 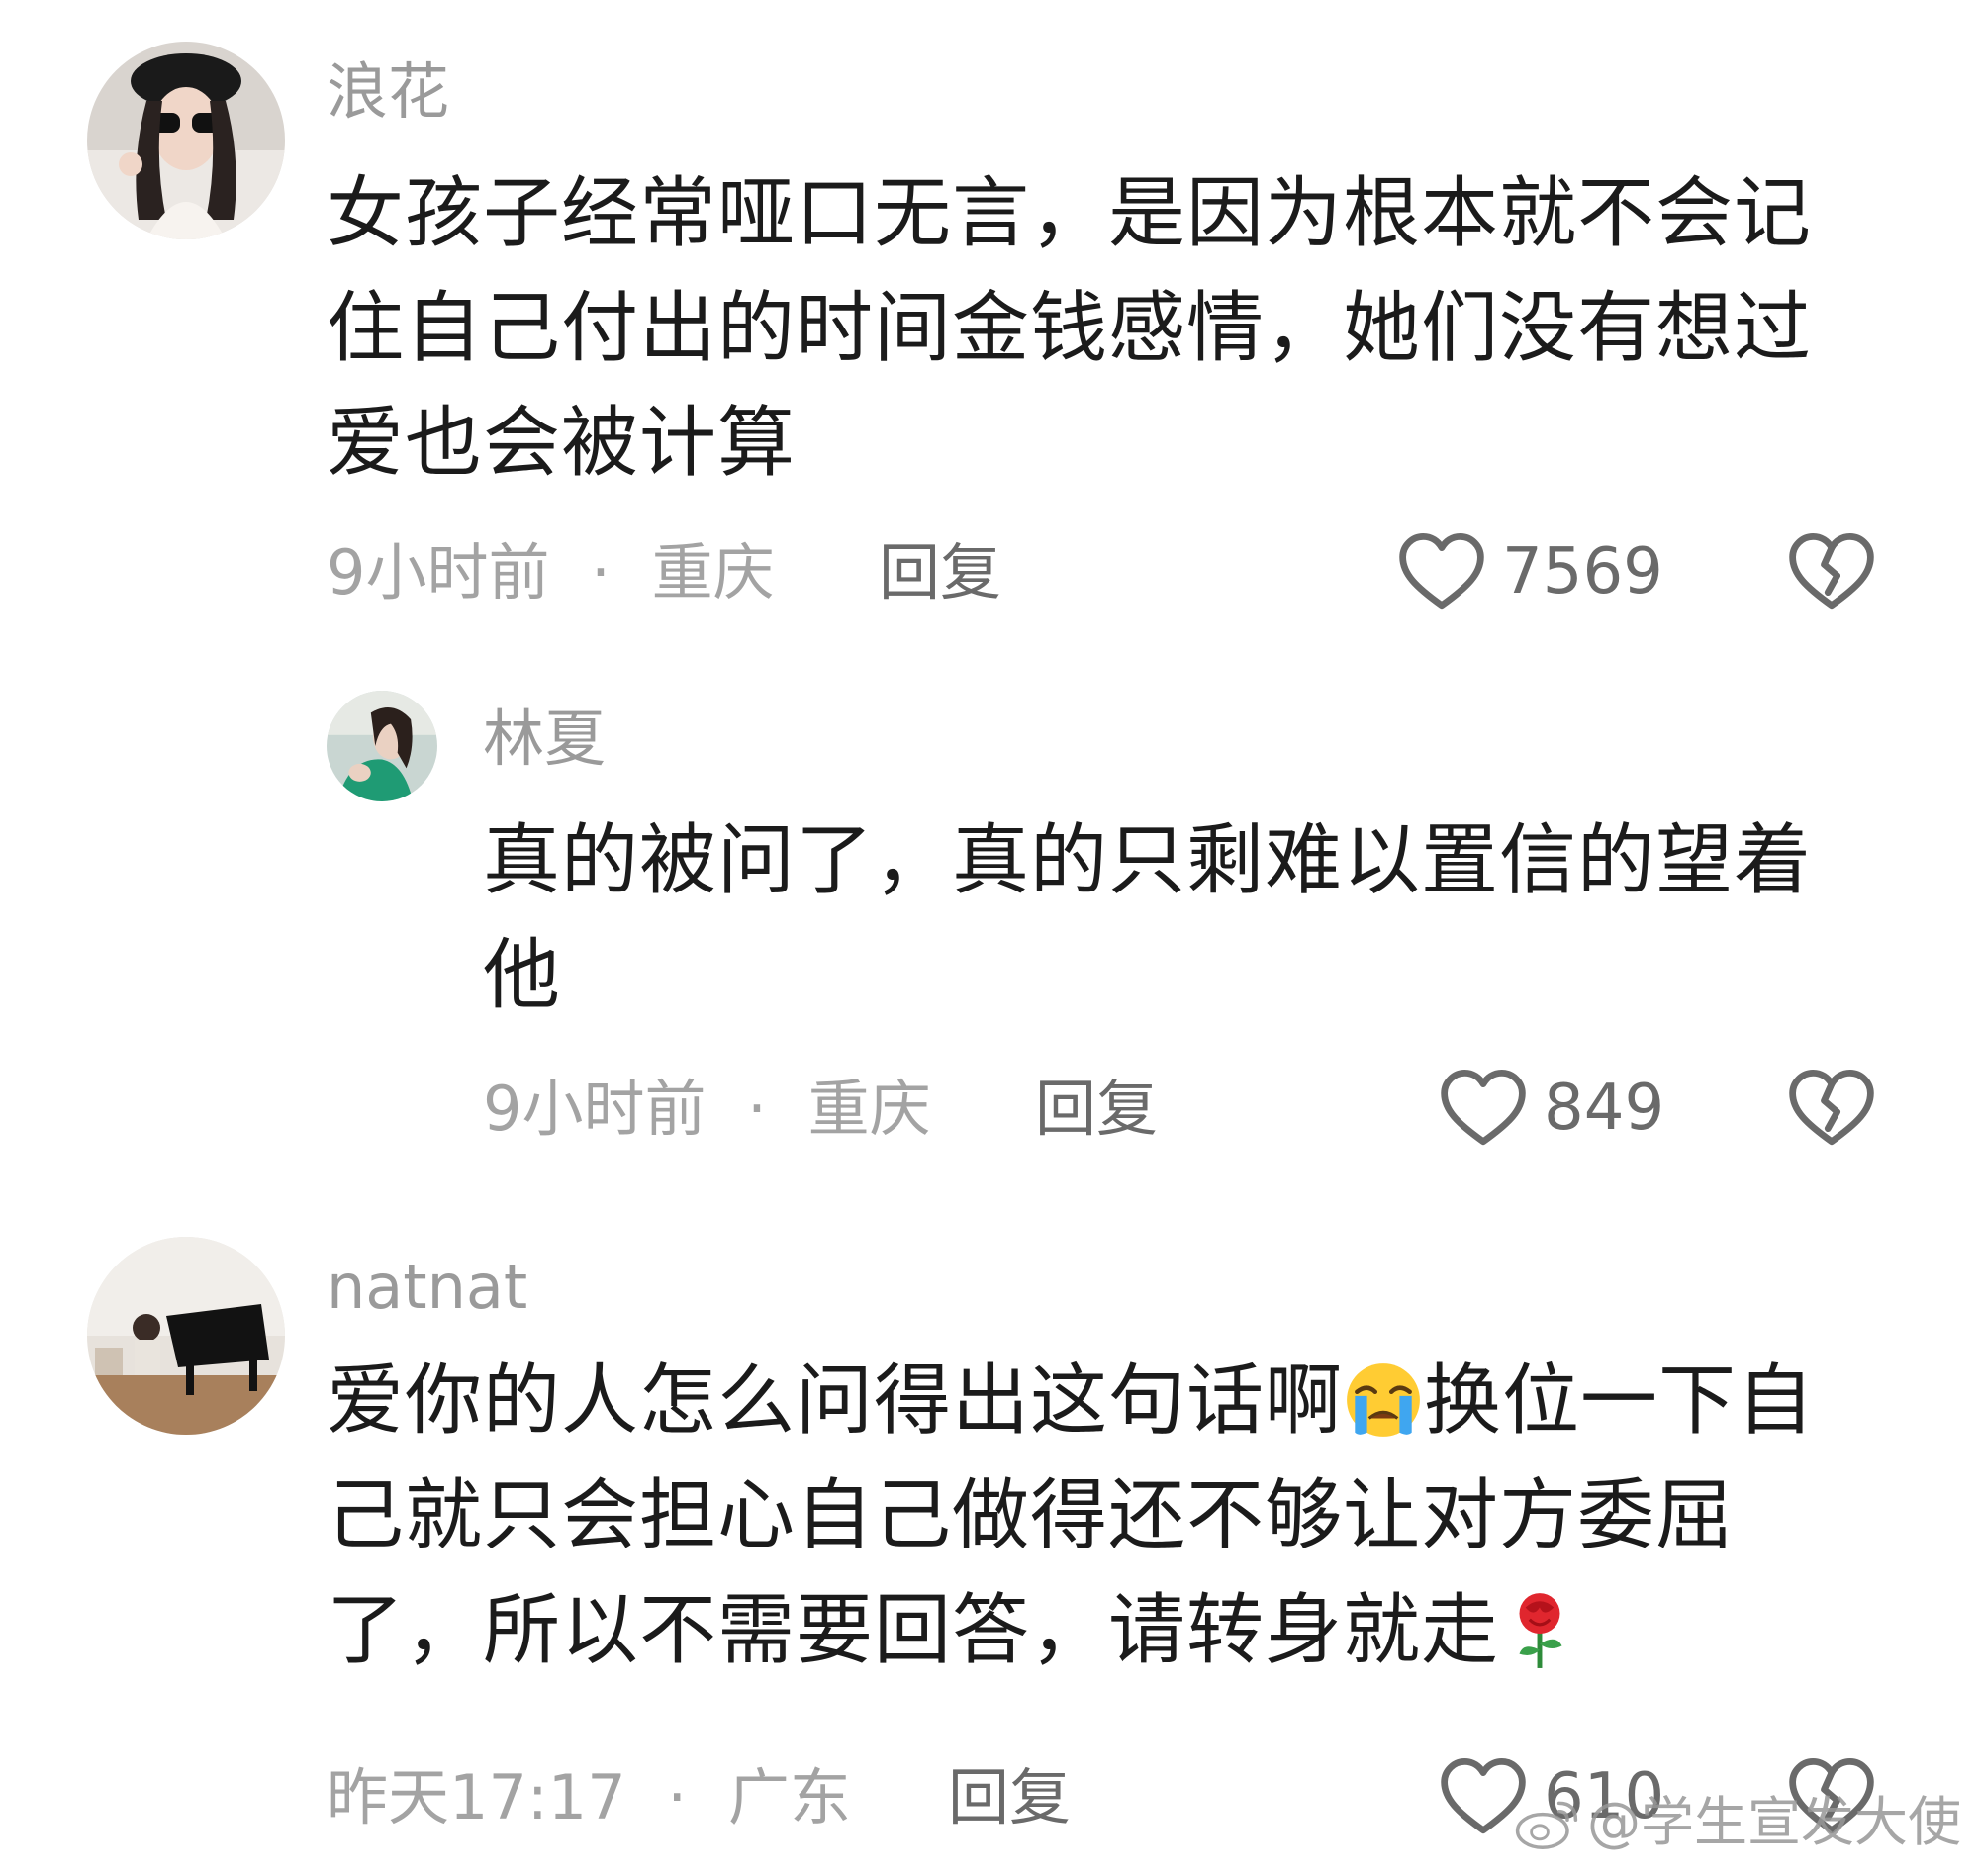 What do you see at coordinates (1540, 1630) in the screenshot?
I see `rose-icon` at bounding box center [1540, 1630].